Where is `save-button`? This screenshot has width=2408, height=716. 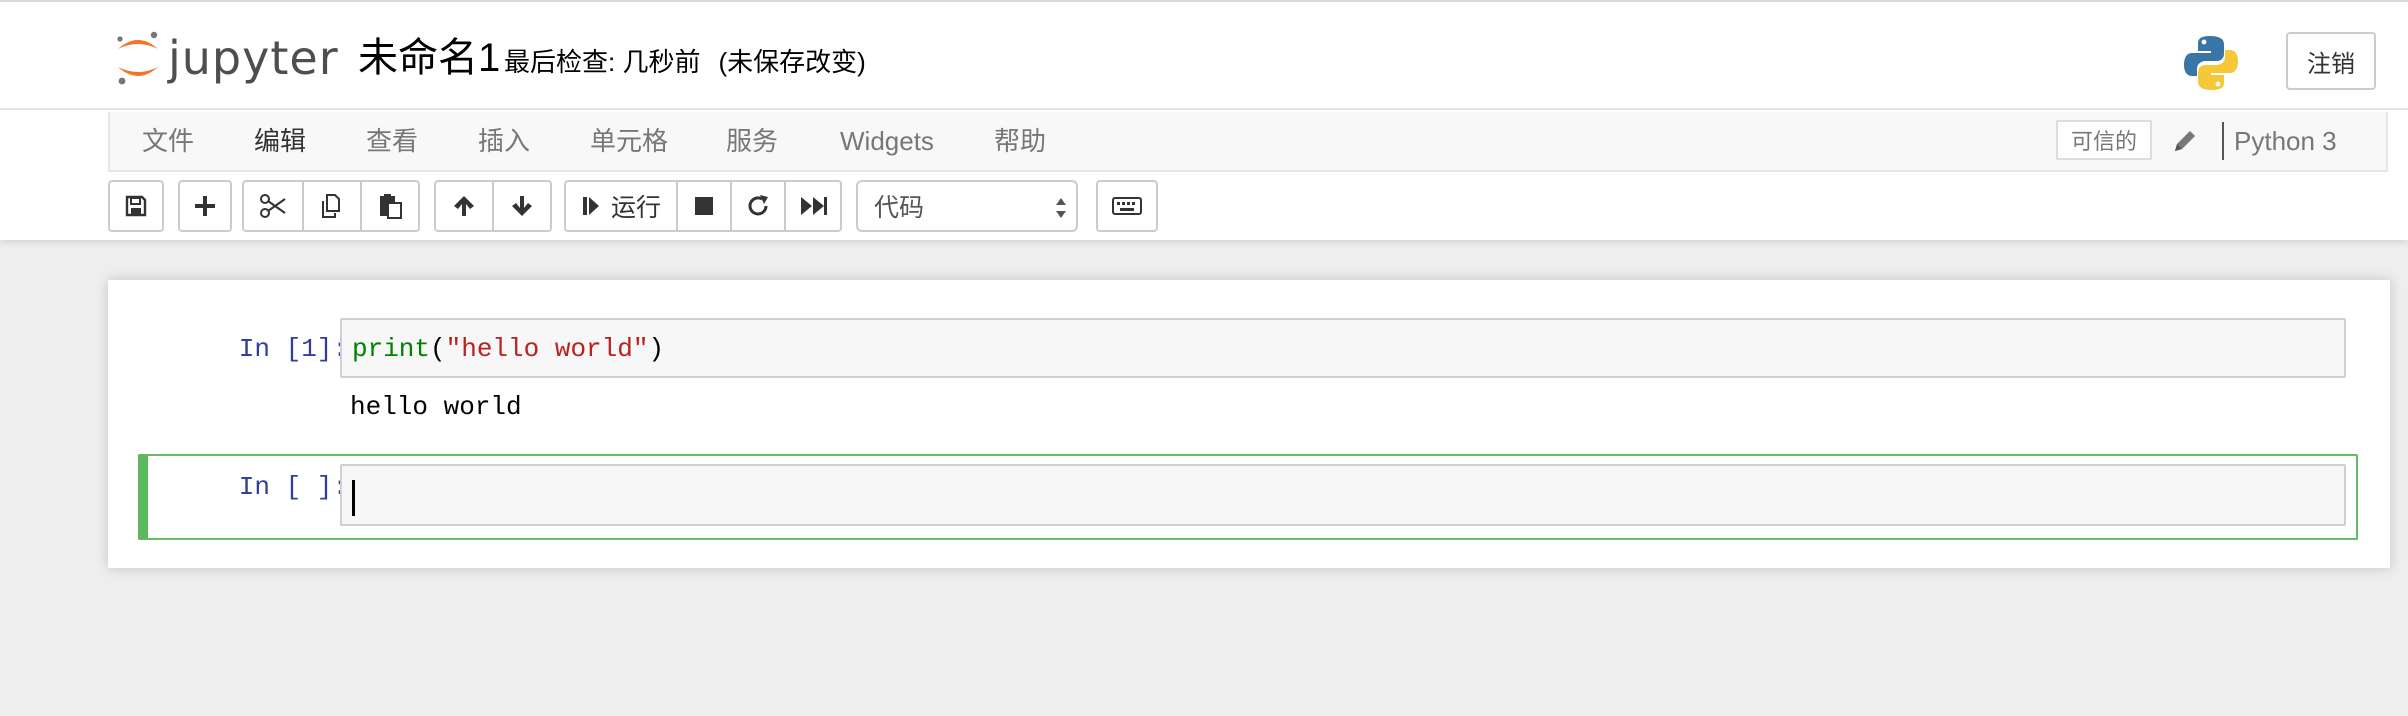 save-button is located at coordinates (136, 206).